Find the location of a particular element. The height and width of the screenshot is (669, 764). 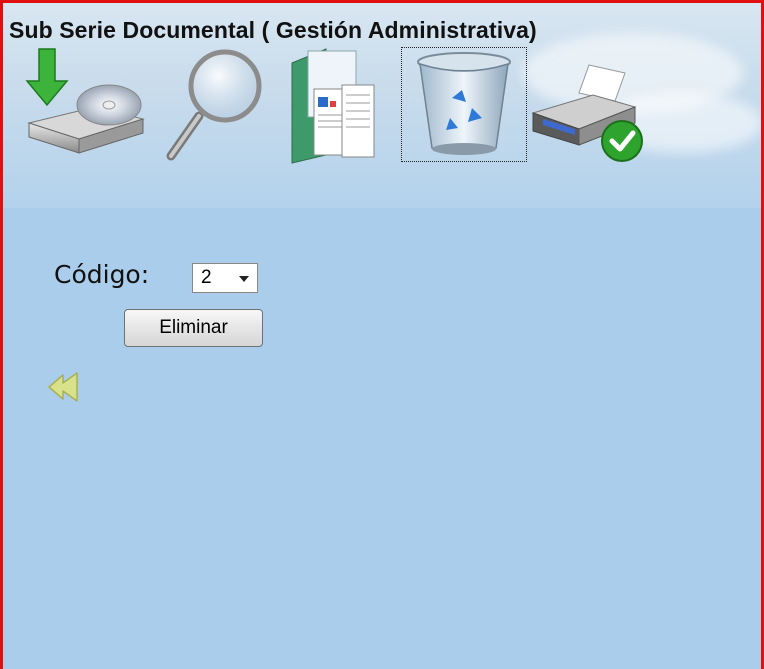

double-left-arrow-icon is located at coordinates (64, 389).